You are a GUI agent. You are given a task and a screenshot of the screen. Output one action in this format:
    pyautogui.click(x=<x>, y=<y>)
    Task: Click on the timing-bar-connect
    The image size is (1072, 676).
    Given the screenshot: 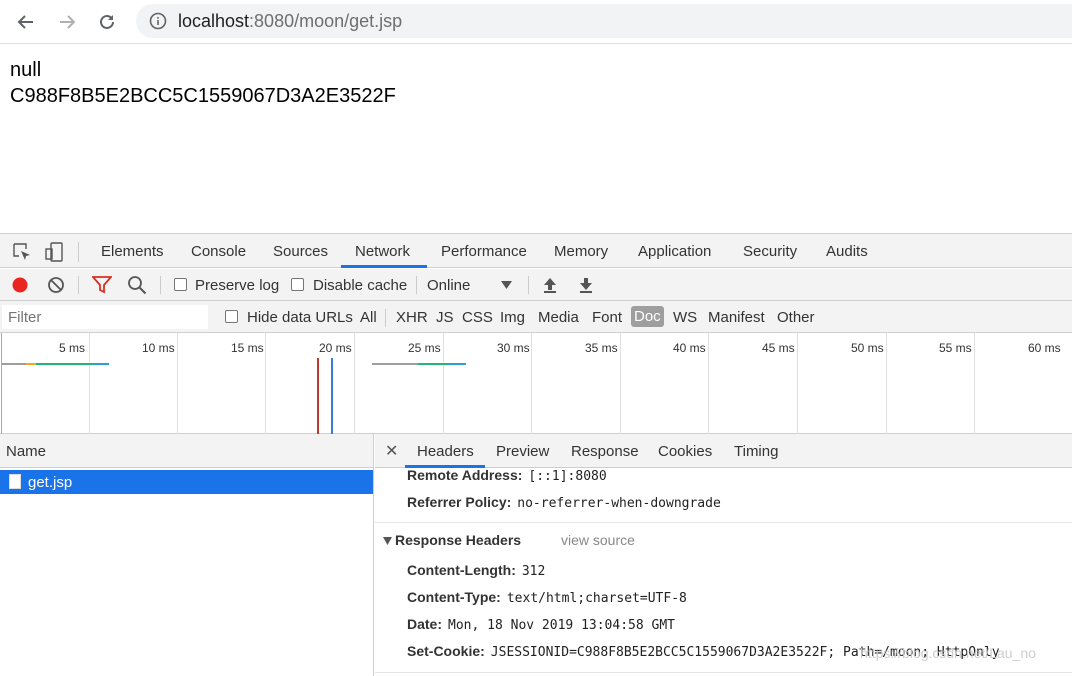 What is the action you would take?
    pyautogui.click(x=31, y=364)
    